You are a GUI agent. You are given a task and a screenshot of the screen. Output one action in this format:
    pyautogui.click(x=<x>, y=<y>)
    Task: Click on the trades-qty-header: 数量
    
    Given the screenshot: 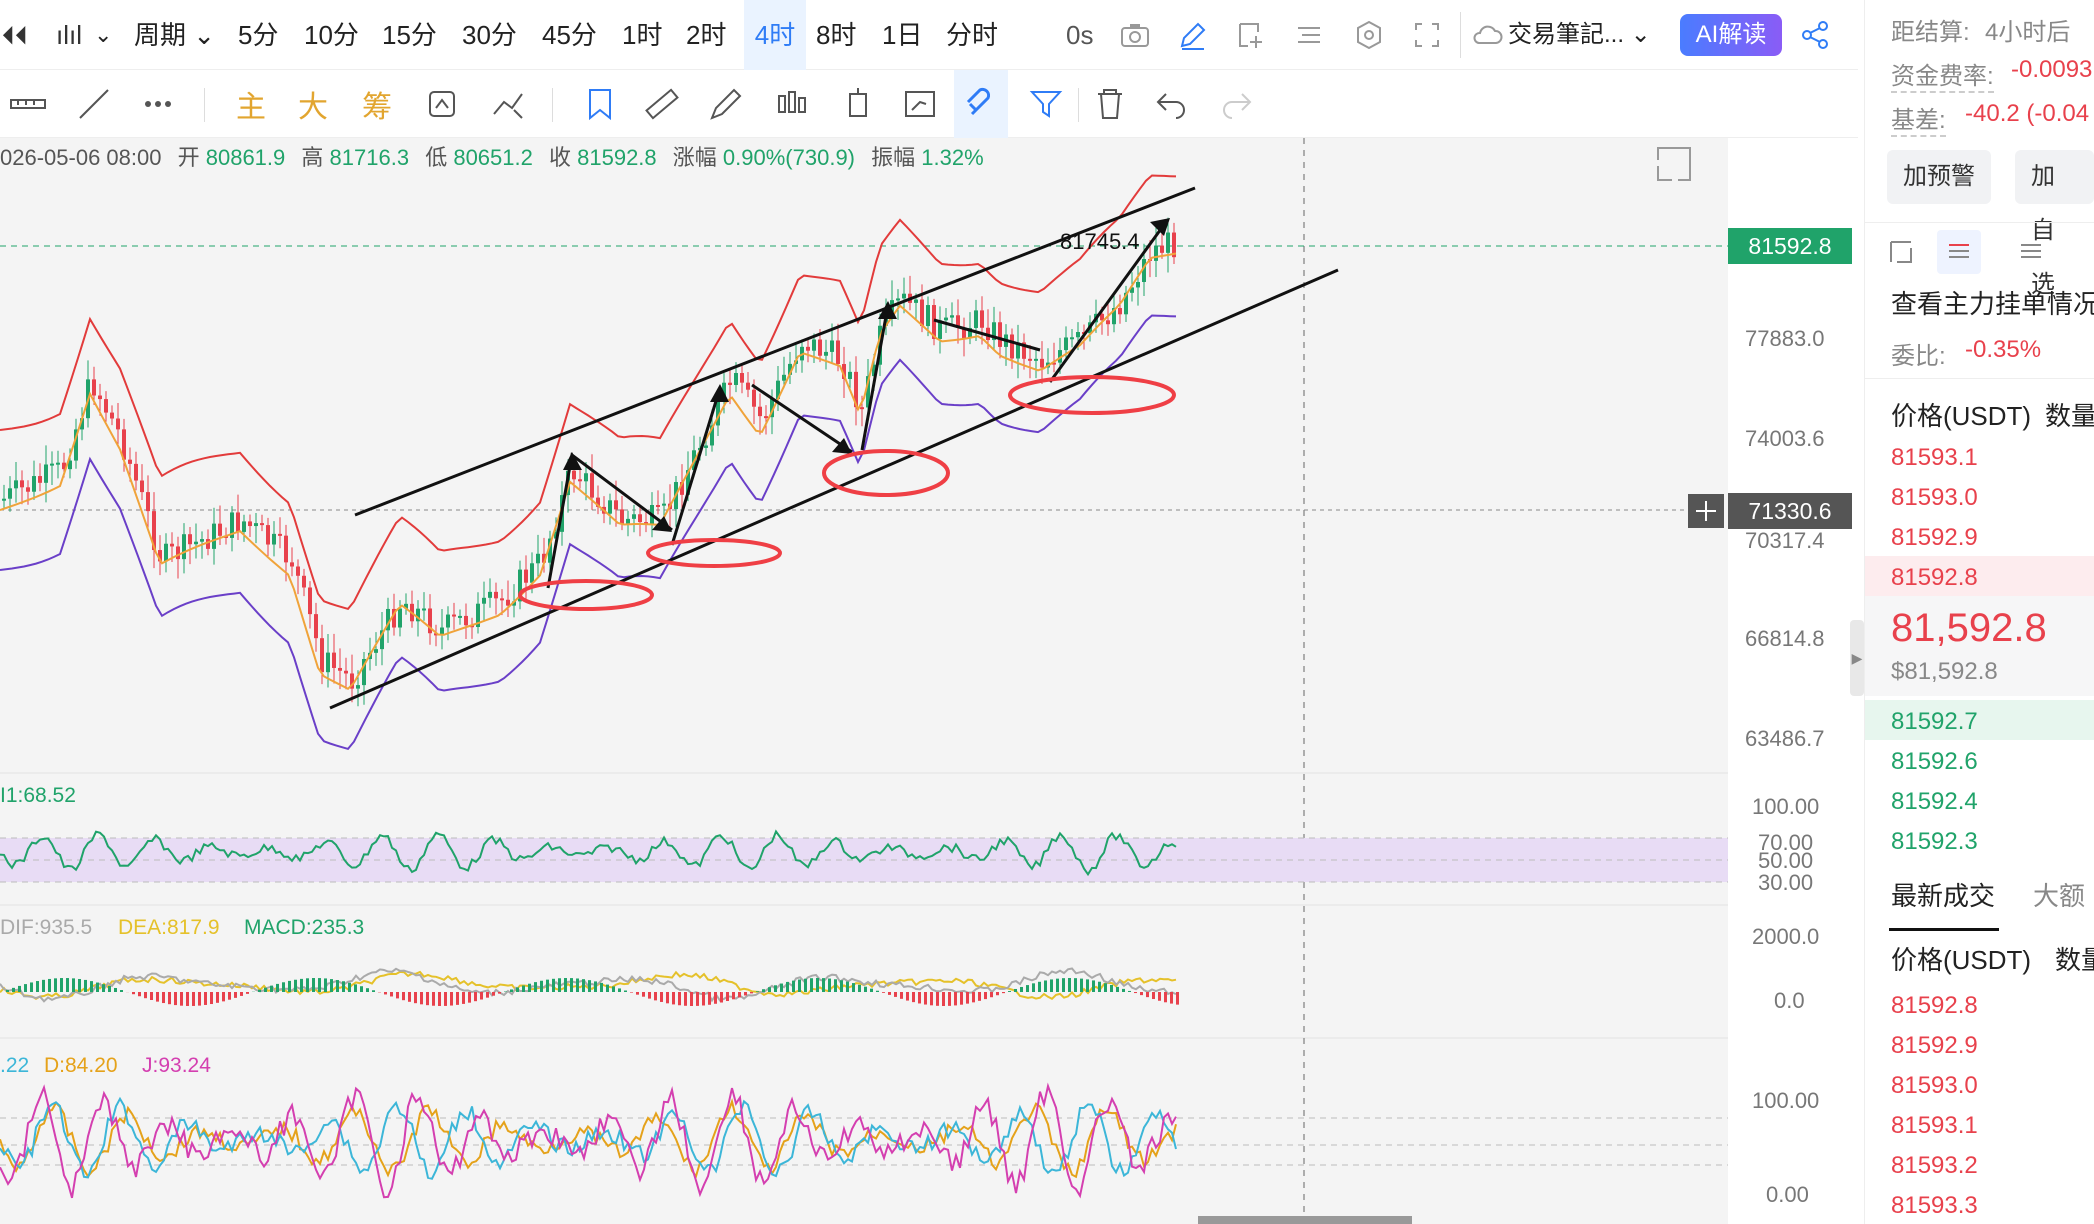 What is the action you would take?
    pyautogui.click(x=2074, y=960)
    